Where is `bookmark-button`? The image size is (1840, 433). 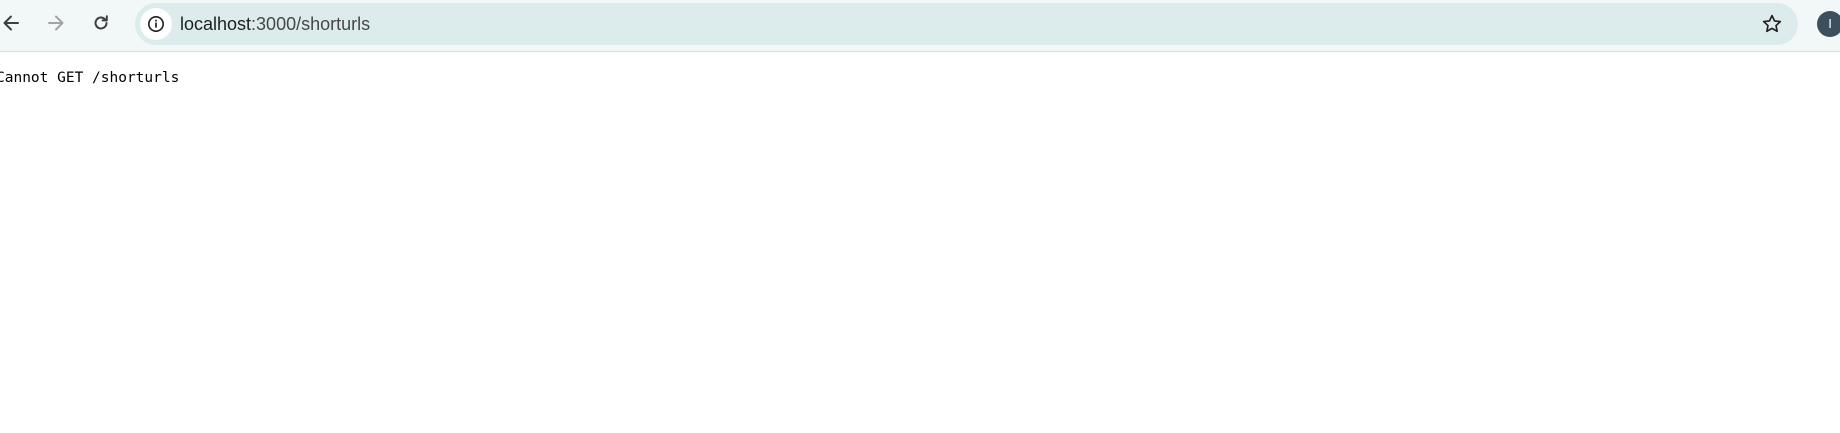 bookmark-button is located at coordinates (1772, 24).